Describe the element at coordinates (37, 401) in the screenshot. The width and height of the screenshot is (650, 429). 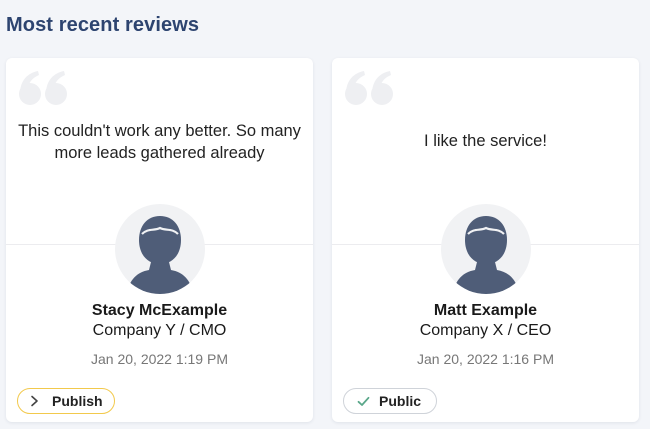
I see `chevron-right-icon` at that location.